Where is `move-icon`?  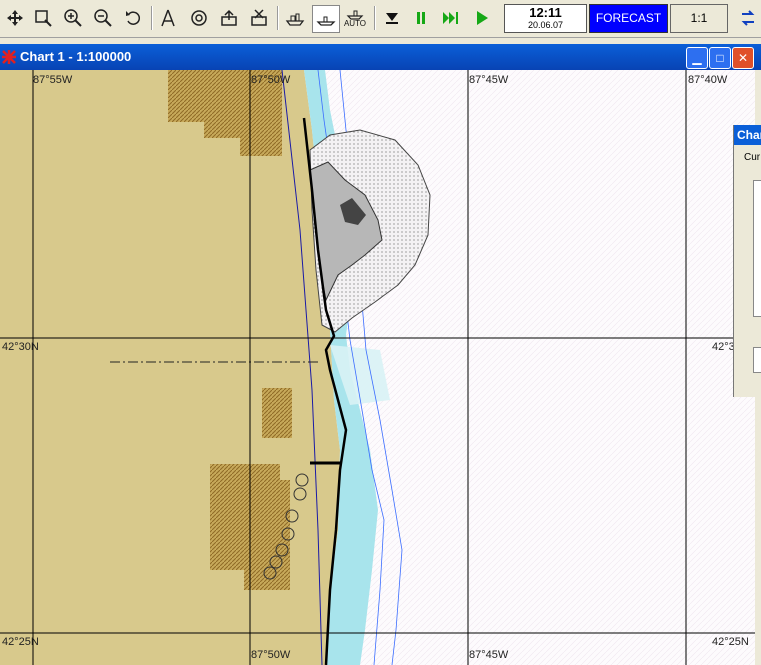 move-icon is located at coordinates (15, 18).